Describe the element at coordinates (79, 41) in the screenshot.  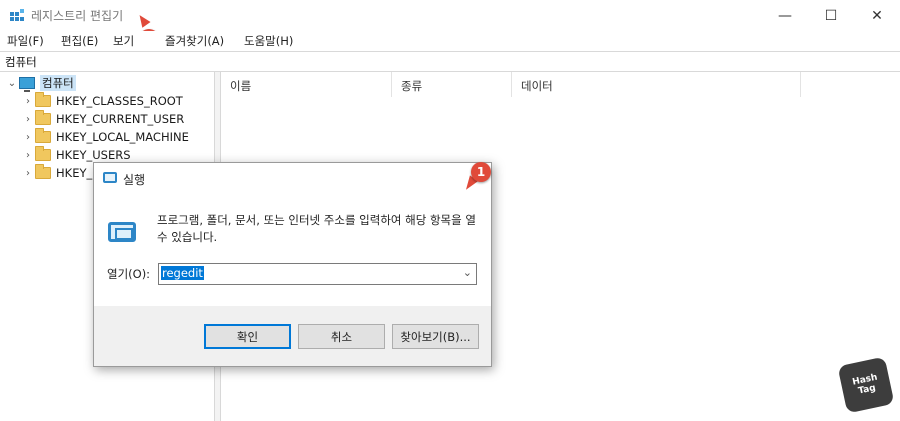
I see `menu-edit: 편집(E)` at that location.